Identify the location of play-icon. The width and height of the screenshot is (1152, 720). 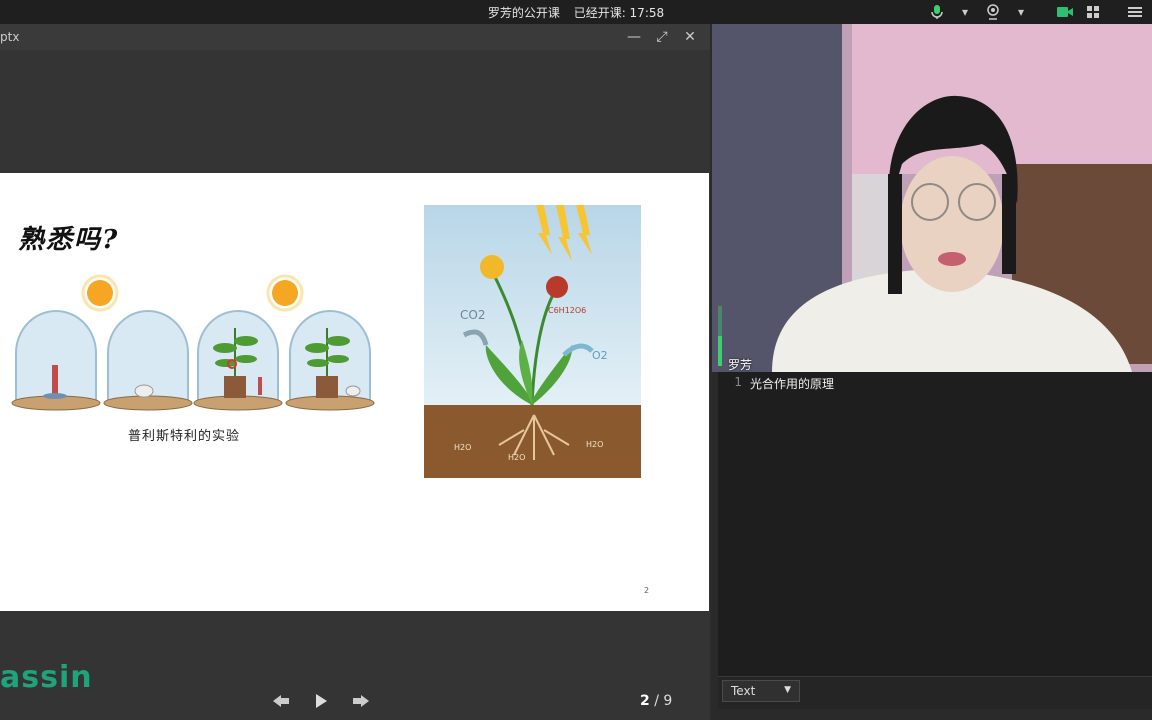
(321, 701).